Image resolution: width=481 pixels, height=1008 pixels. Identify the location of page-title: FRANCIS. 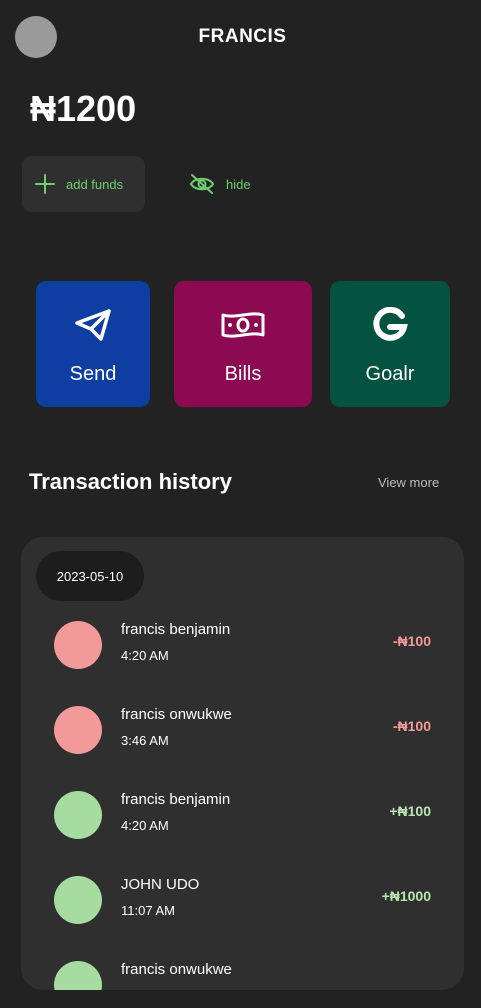
(242, 36).